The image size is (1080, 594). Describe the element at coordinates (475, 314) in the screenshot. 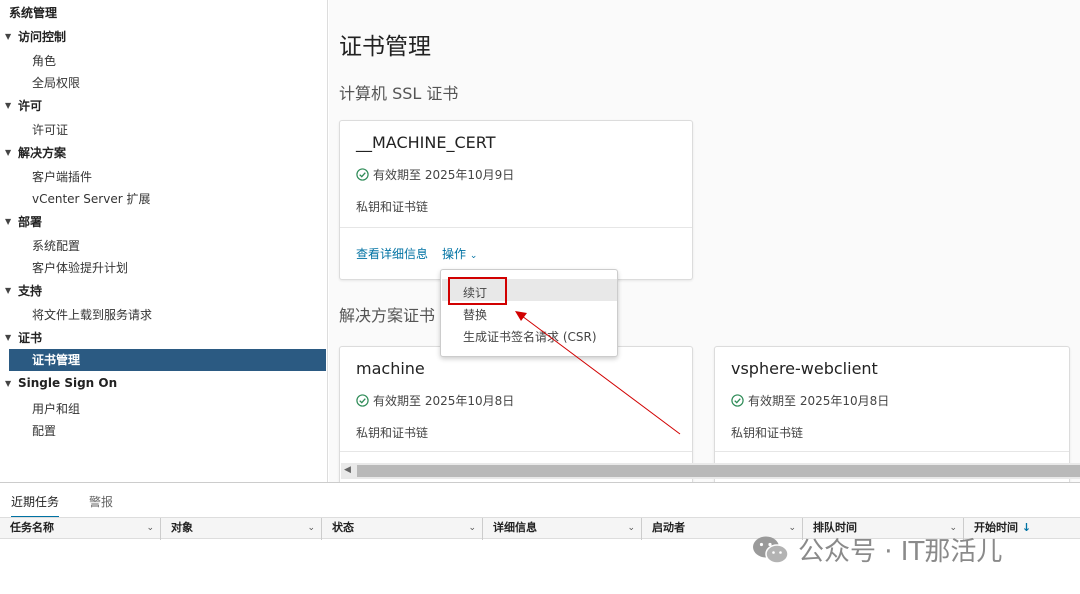

I see `menu-item-replace: 替换` at that location.